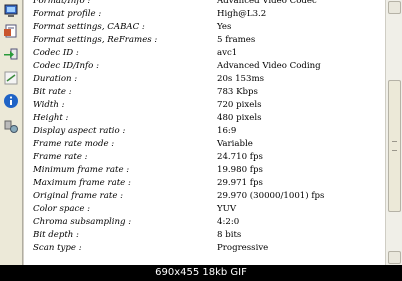 Image resolution: width=402 pixels, height=281 pixels. I want to click on info-row: Frame rate mode : Variable, so click(205, 144).